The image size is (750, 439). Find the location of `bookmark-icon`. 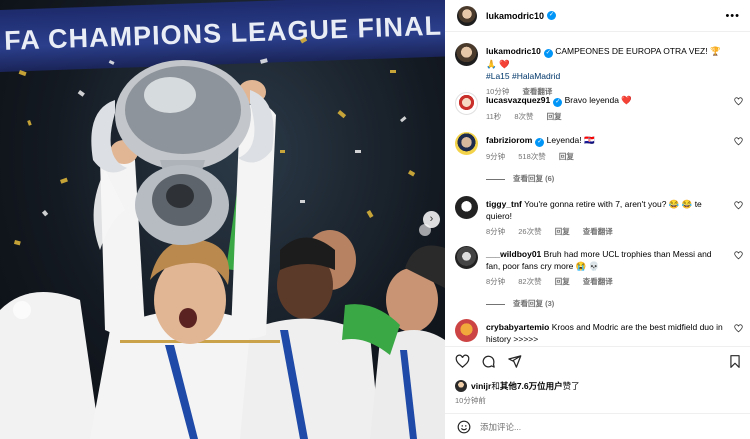

bookmark-icon is located at coordinates (735, 361).